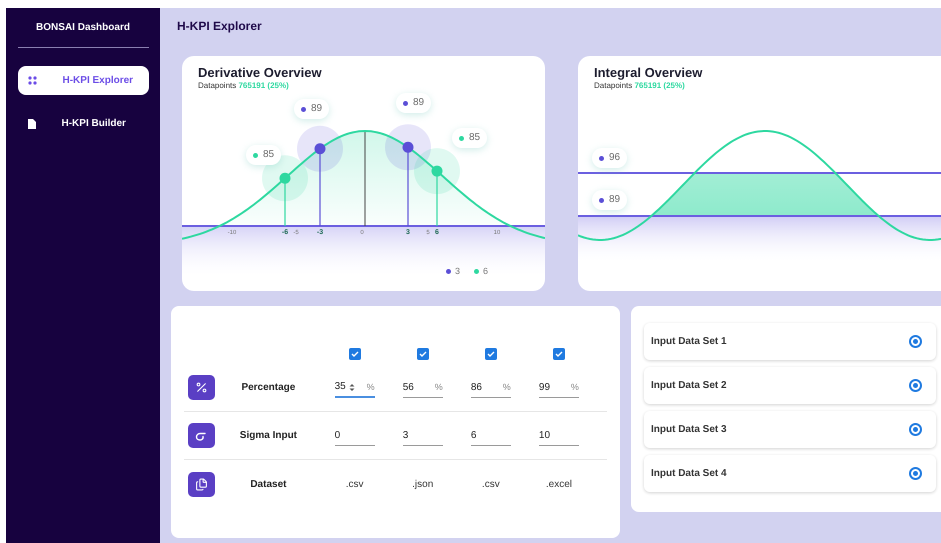 This screenshot has width=941, height=543. Describe the element at coordinates (790, 341) in the screenshot. I see `dataset-option: Input Data Set 1` at that location.